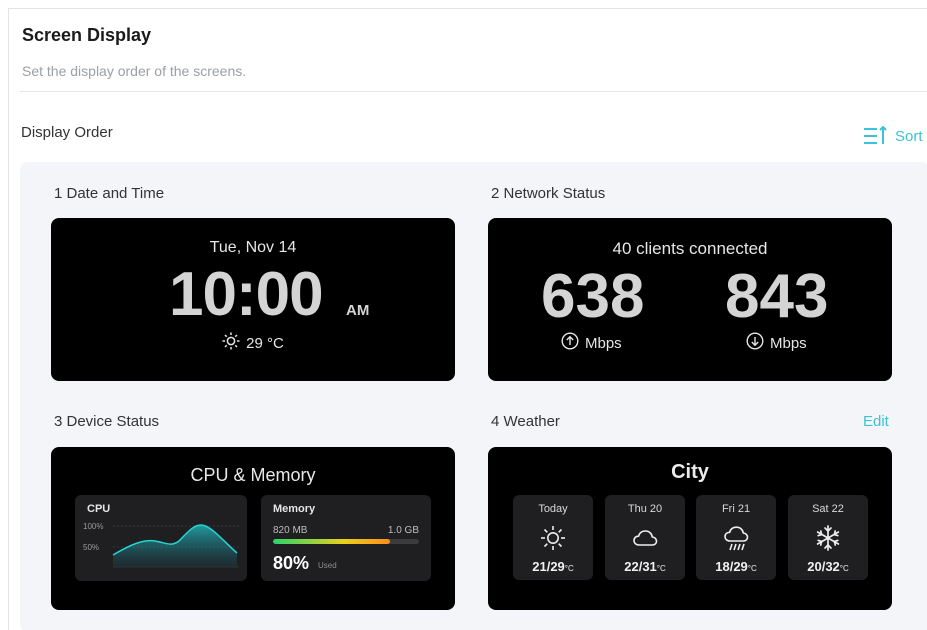 This screenshot has width=927, height=630. I want to click on card-label-network: 2 Network Status, so click(548, 193).